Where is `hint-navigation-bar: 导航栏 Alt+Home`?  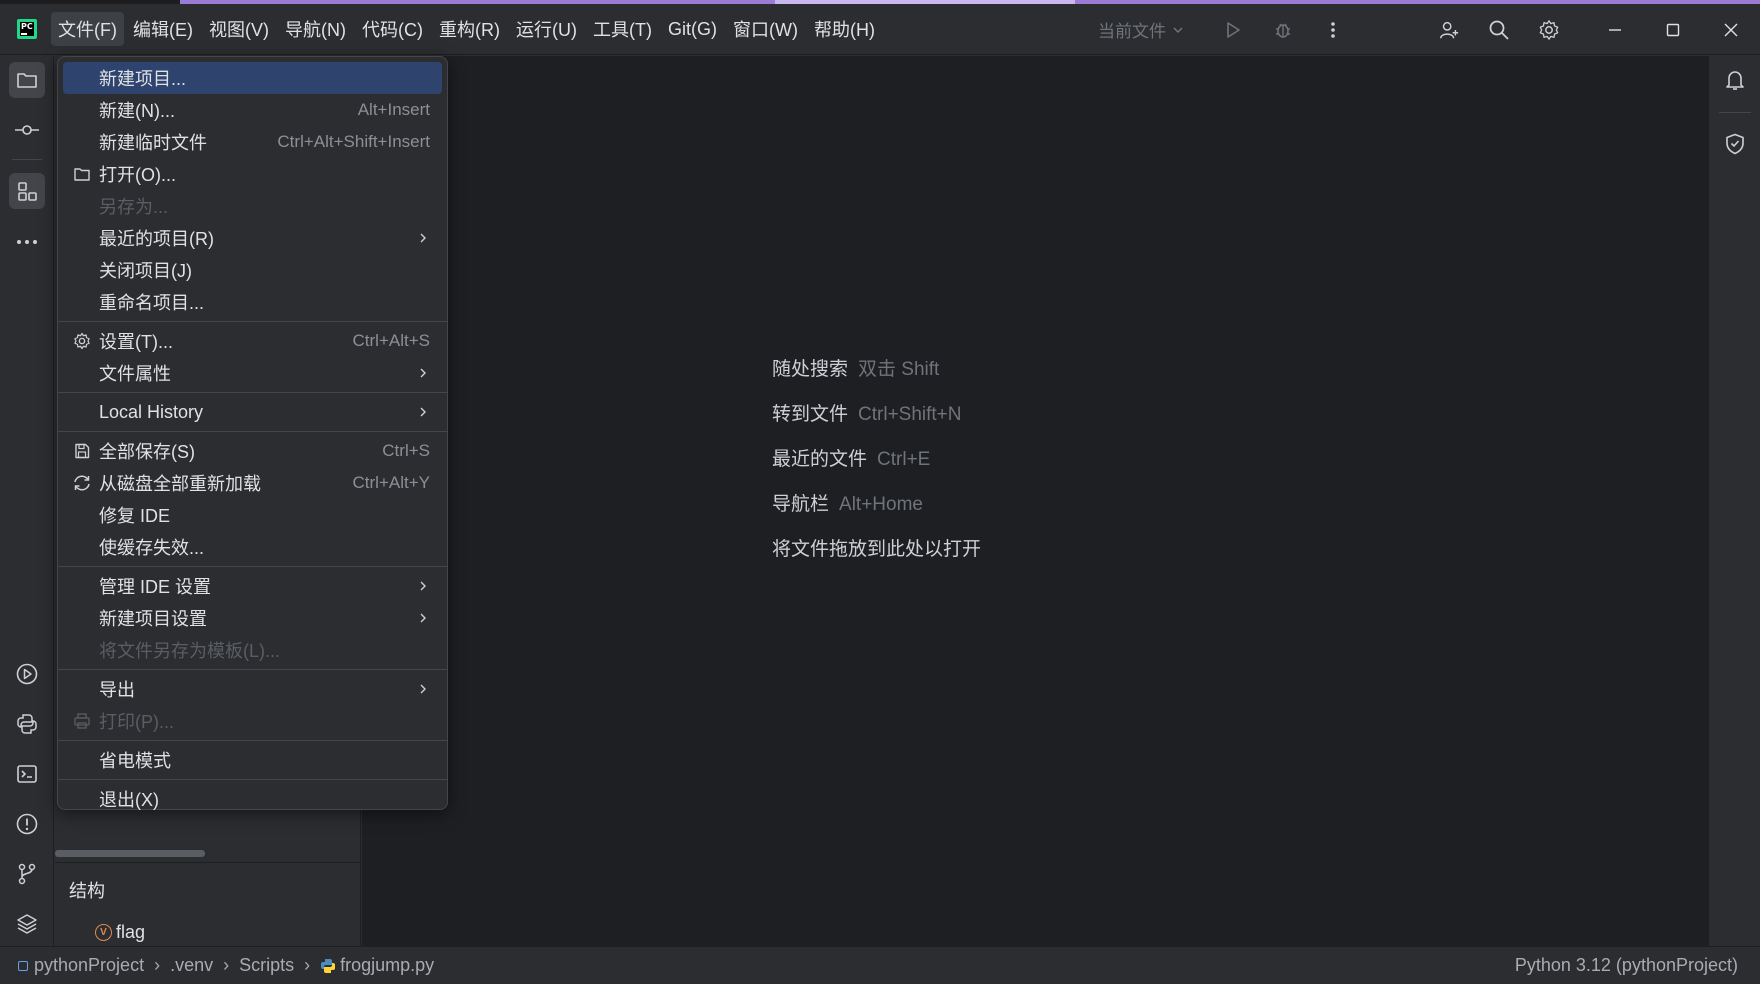
hint-navigation-bar: 导航栏 Alt+Home is located at coordinates (847, 504).